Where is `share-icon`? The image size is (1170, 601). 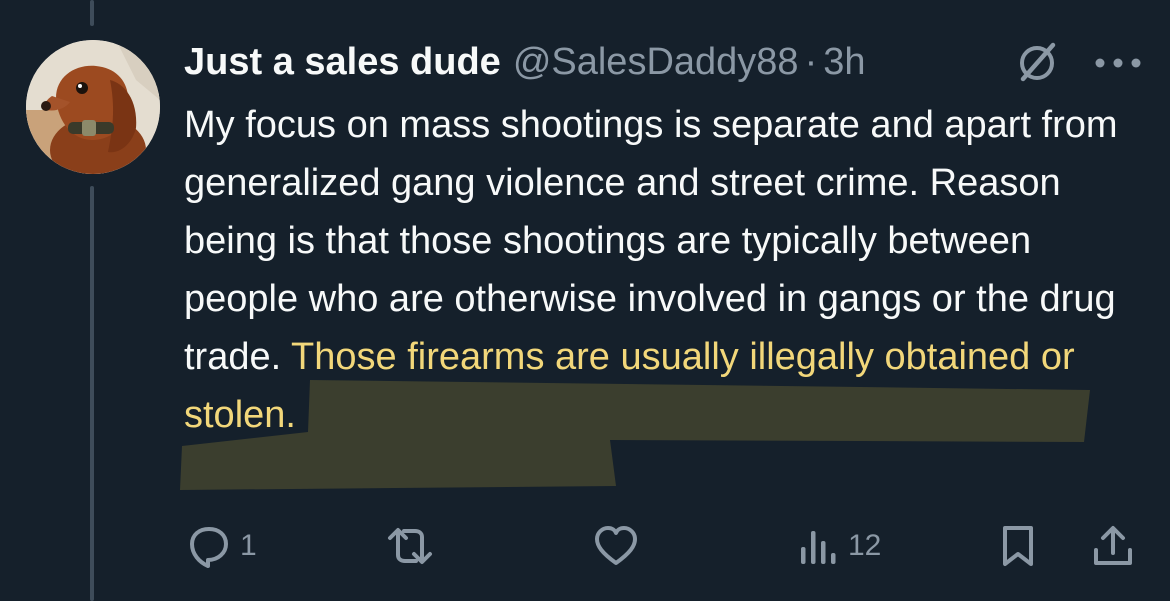 share-icon is located at coordinates (1113, 545).